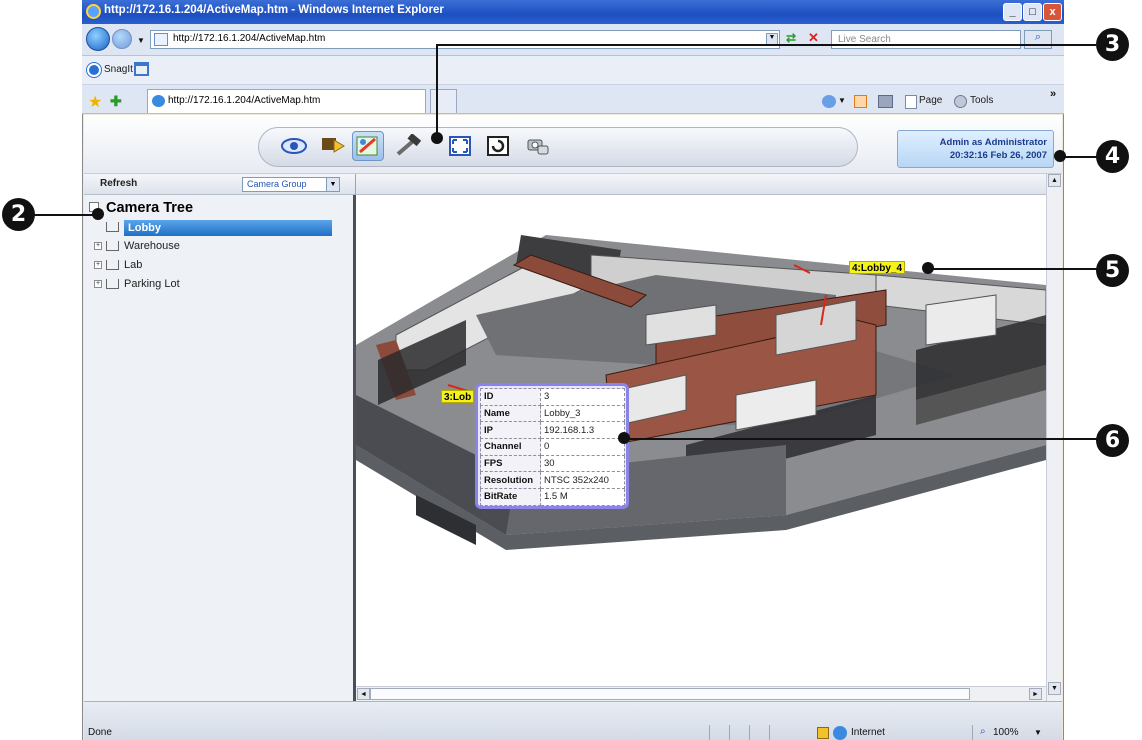 Image resolution: width=1142 pixels, height=740 pixels. What do you see at coordinates (94, 70) in the screenshot?
I see `snagit-icon` at bounding box center [94, 70].